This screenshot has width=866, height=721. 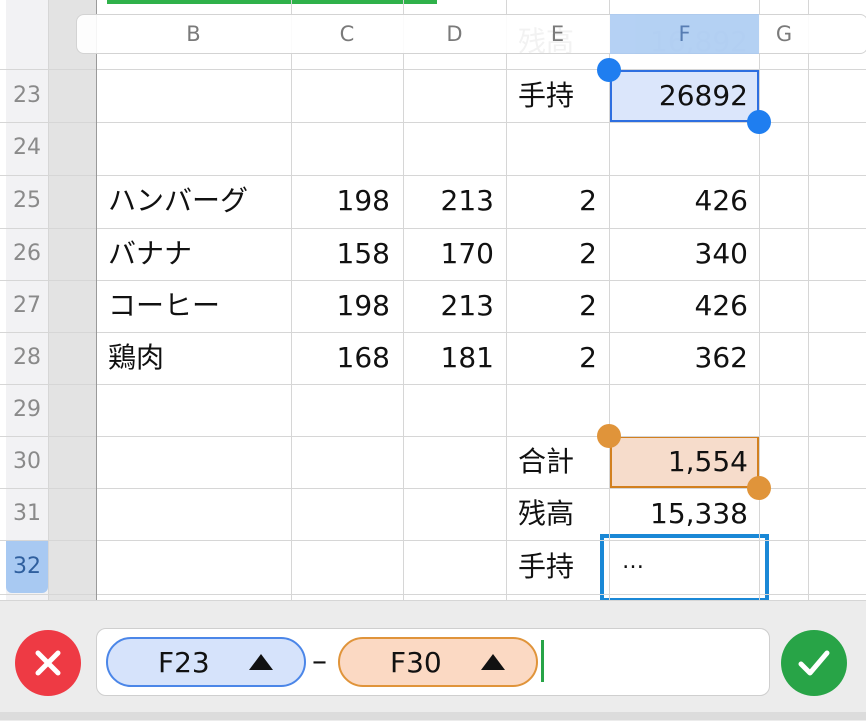 What do you see at coordinates (193, 34) in the screenshot?
I see `column-header-b: B` at bounding box center [193, 34].